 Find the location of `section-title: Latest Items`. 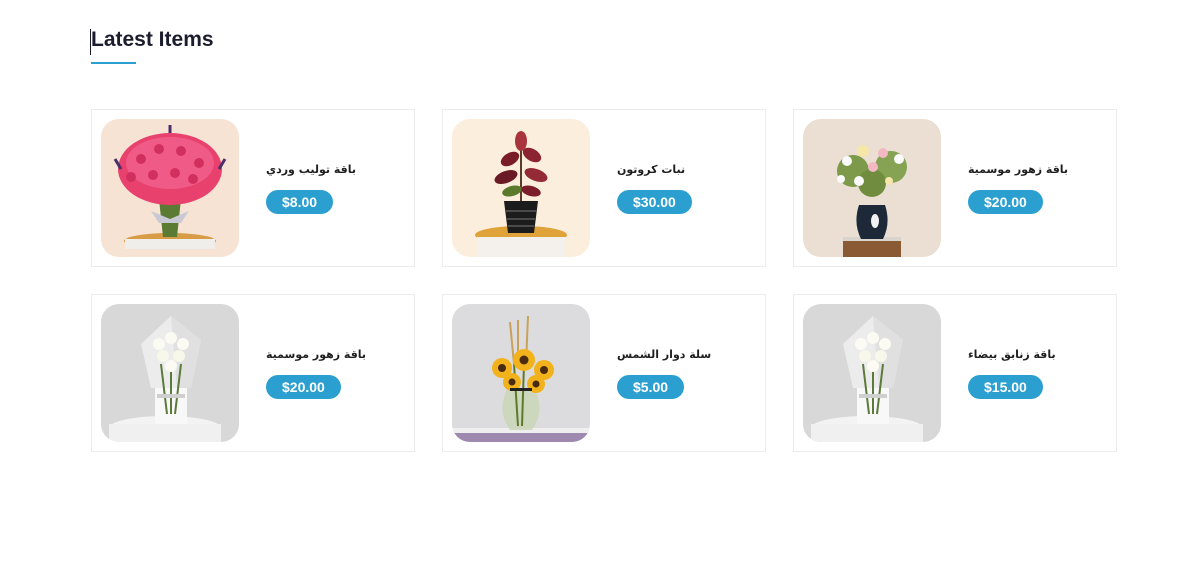

section-title: Latest Items is located at coordinates (152, 39).